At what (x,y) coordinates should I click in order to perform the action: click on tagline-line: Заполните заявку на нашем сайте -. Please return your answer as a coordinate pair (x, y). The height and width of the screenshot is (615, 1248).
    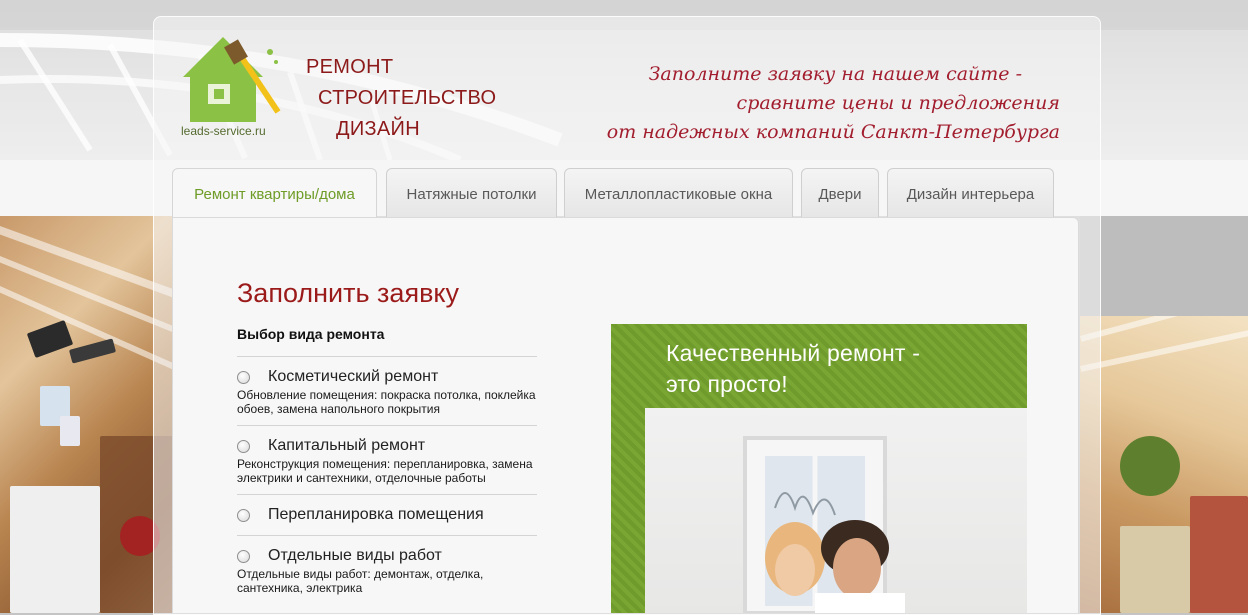
    Looking at the image, I should click on (835, 74).